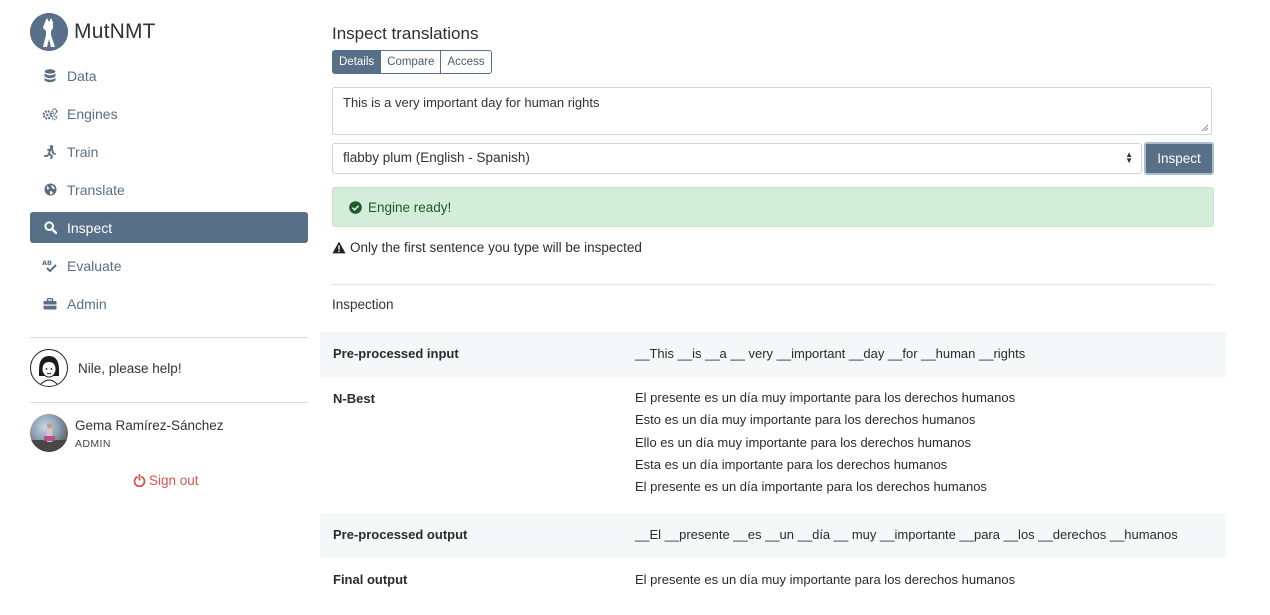 The width and height of the screenshot is (1270, 615). What do you see at coordinates (1129, 157) in the screenshot?
I see `select-caret-icon: ▲ ▼` at bounding box center [1129, 157].